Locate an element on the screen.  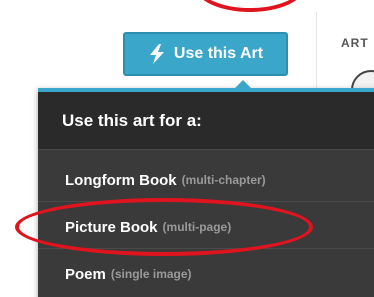
lightning-bolt-icon is located at coordinates (157, 54).